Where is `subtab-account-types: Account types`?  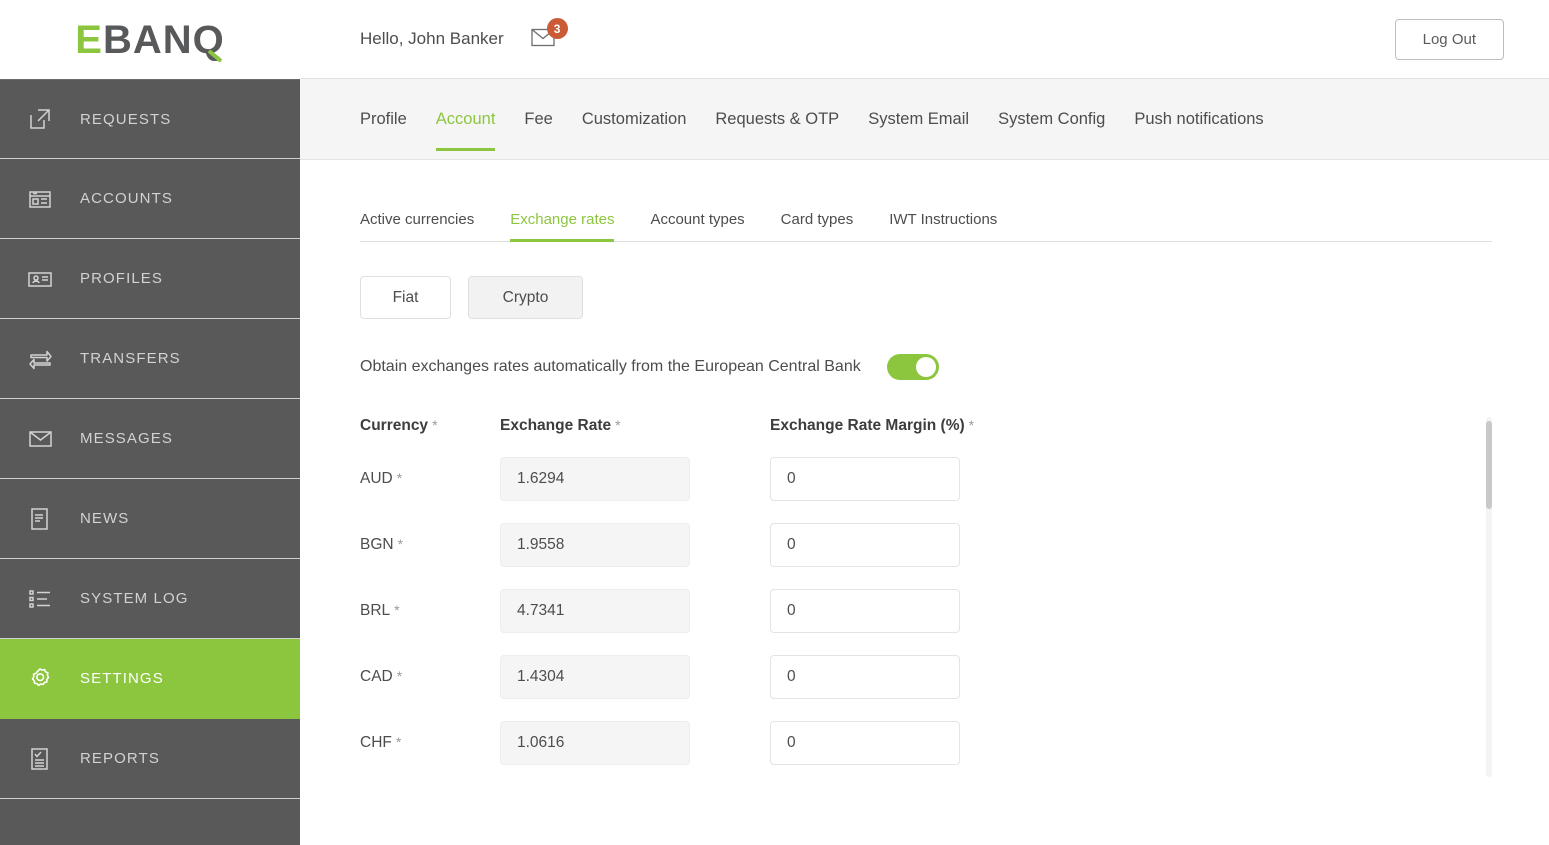 subtab-account-types: Account types is located at coordinates (697, 226).